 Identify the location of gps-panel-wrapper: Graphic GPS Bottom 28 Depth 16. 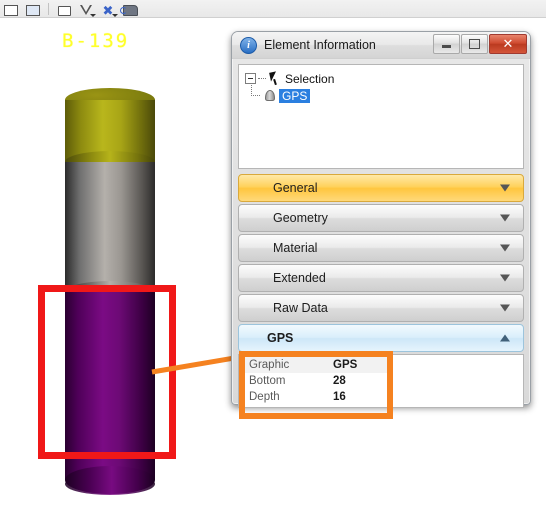
(381, 385).